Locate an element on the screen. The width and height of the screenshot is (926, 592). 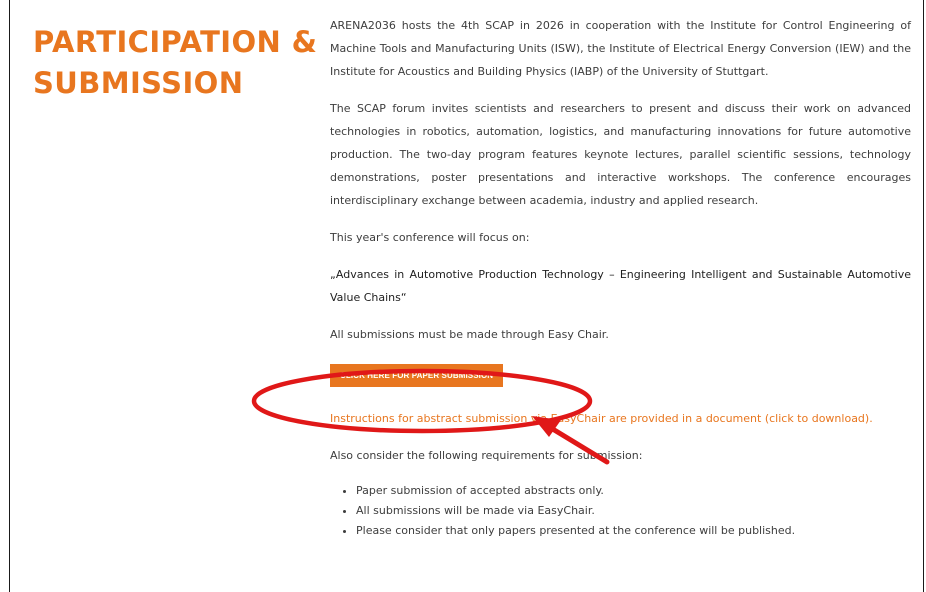
heading-line-2: SUBMISSION is located at coordinates (138, 83).